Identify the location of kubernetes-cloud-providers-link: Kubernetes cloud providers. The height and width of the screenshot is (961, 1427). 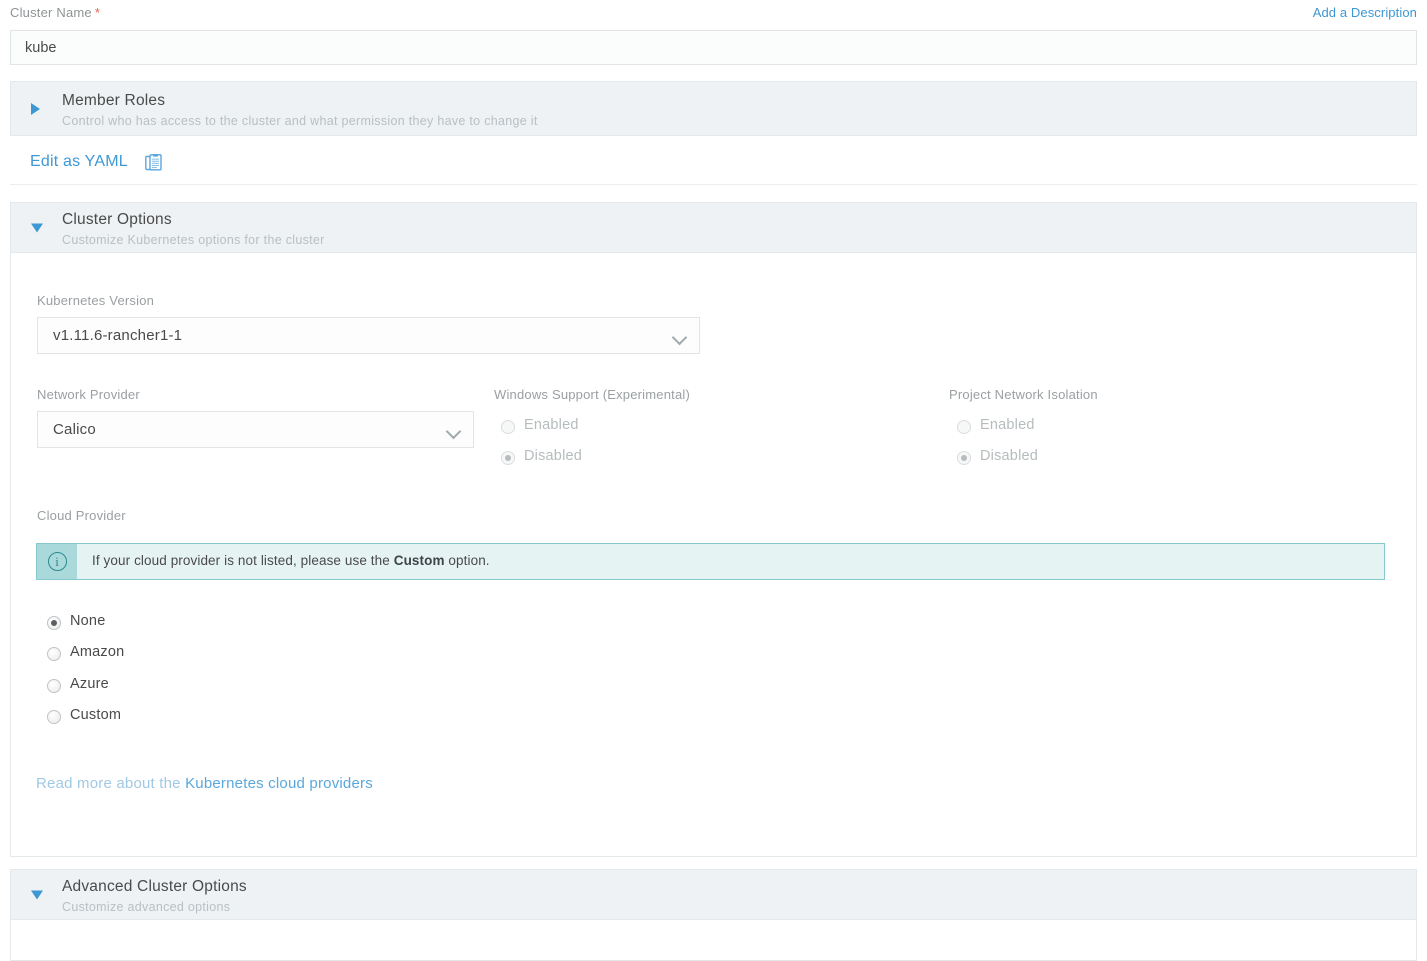
(279, 783).